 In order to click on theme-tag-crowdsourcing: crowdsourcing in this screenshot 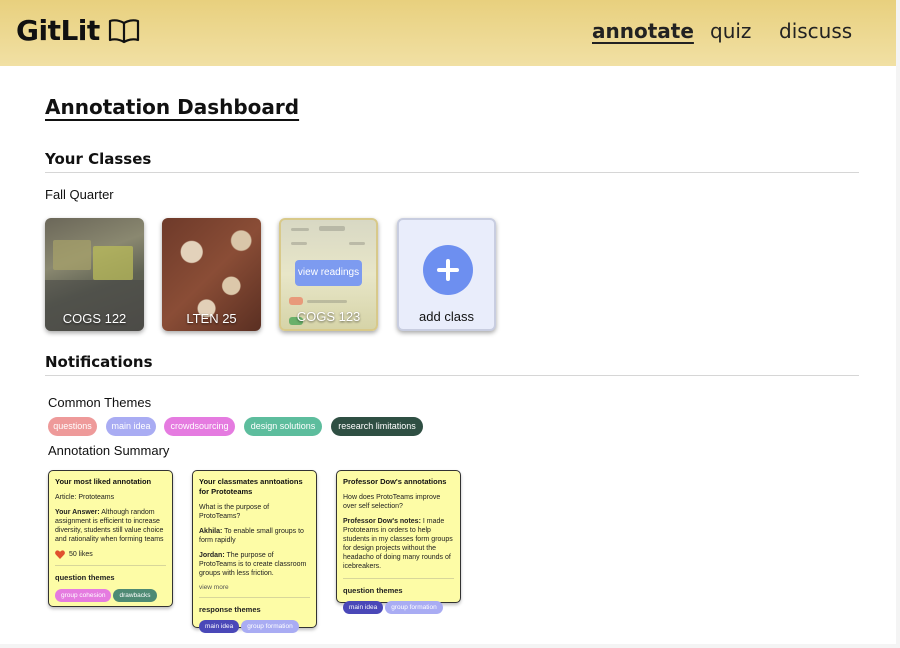, I will do `click(199, 426)`.